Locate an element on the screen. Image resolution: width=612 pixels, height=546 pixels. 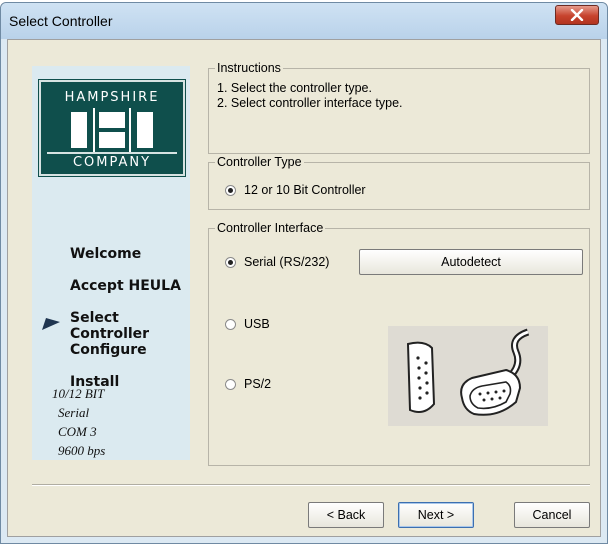
instruction-line-2: 2. Select controller interface type. is located at coordinates (310, 103).